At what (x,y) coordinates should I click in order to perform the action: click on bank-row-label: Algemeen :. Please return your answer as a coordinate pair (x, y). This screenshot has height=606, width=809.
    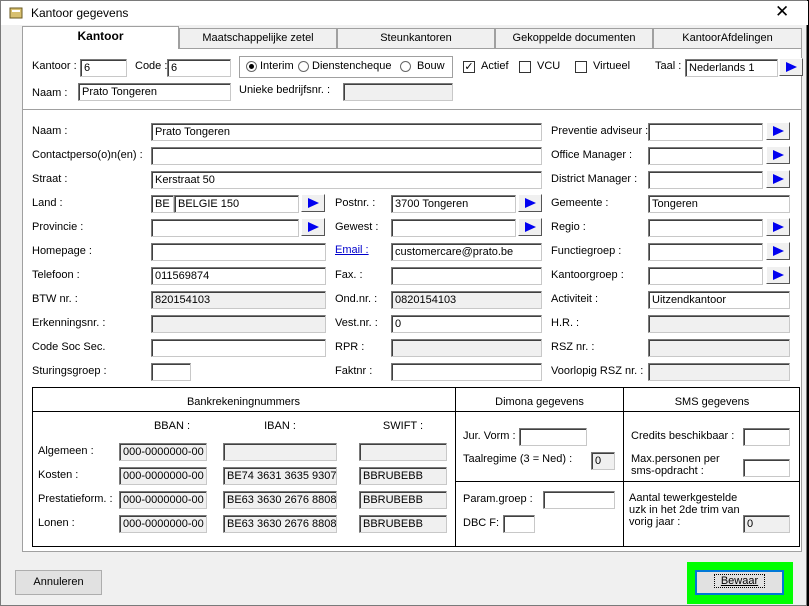
    Looking at the image, I should click on (66, 451).